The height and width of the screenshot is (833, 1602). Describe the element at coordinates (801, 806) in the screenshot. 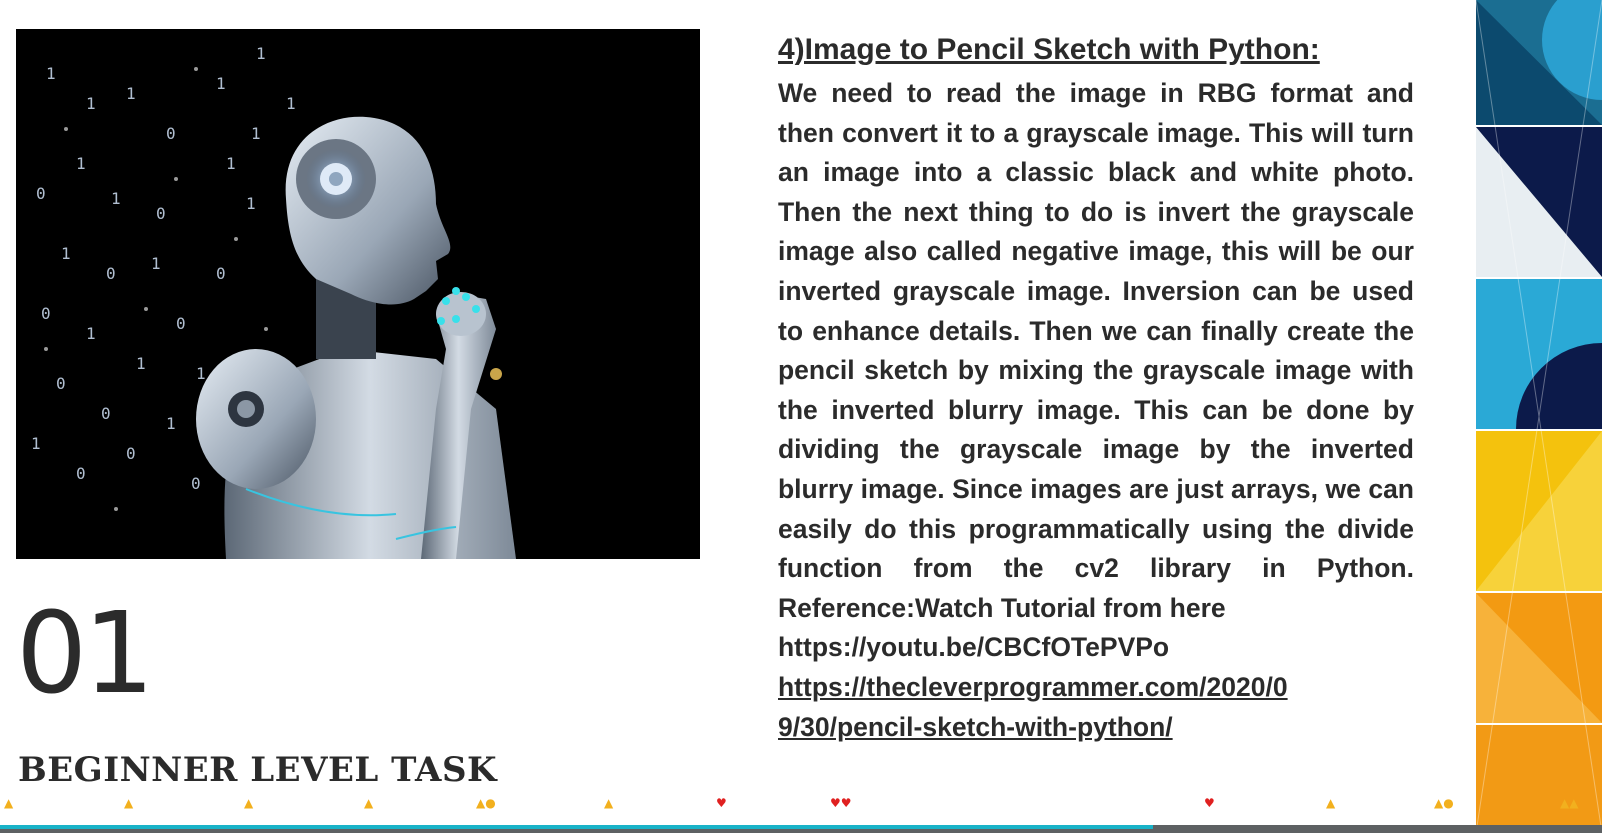

I see `reaction-row: ▲ ▲ ▲ ▲ ▲● ▲ ♥ ♥♥ ♥ ▲ ▲● ▲▲` at that location.